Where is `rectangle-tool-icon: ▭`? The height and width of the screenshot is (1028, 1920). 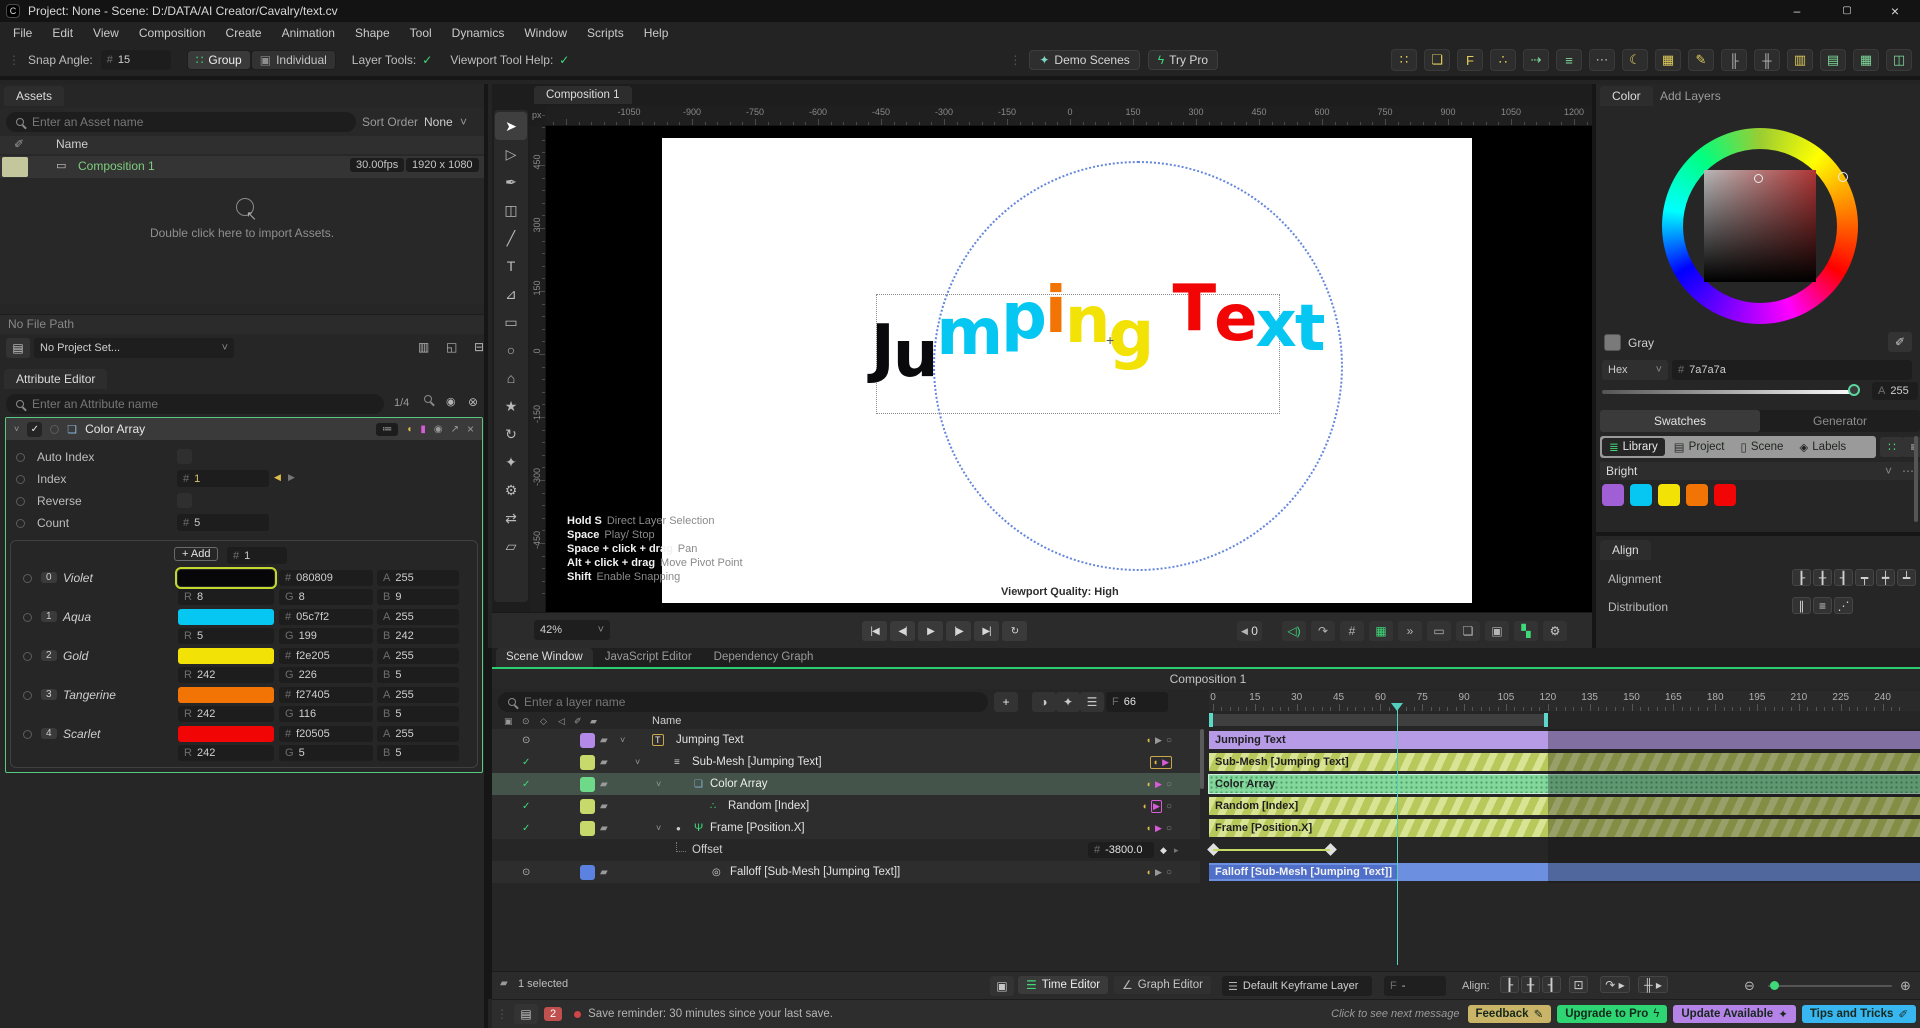 rectangle-tool-icon: ▭ is located at coordinates (511, 322).